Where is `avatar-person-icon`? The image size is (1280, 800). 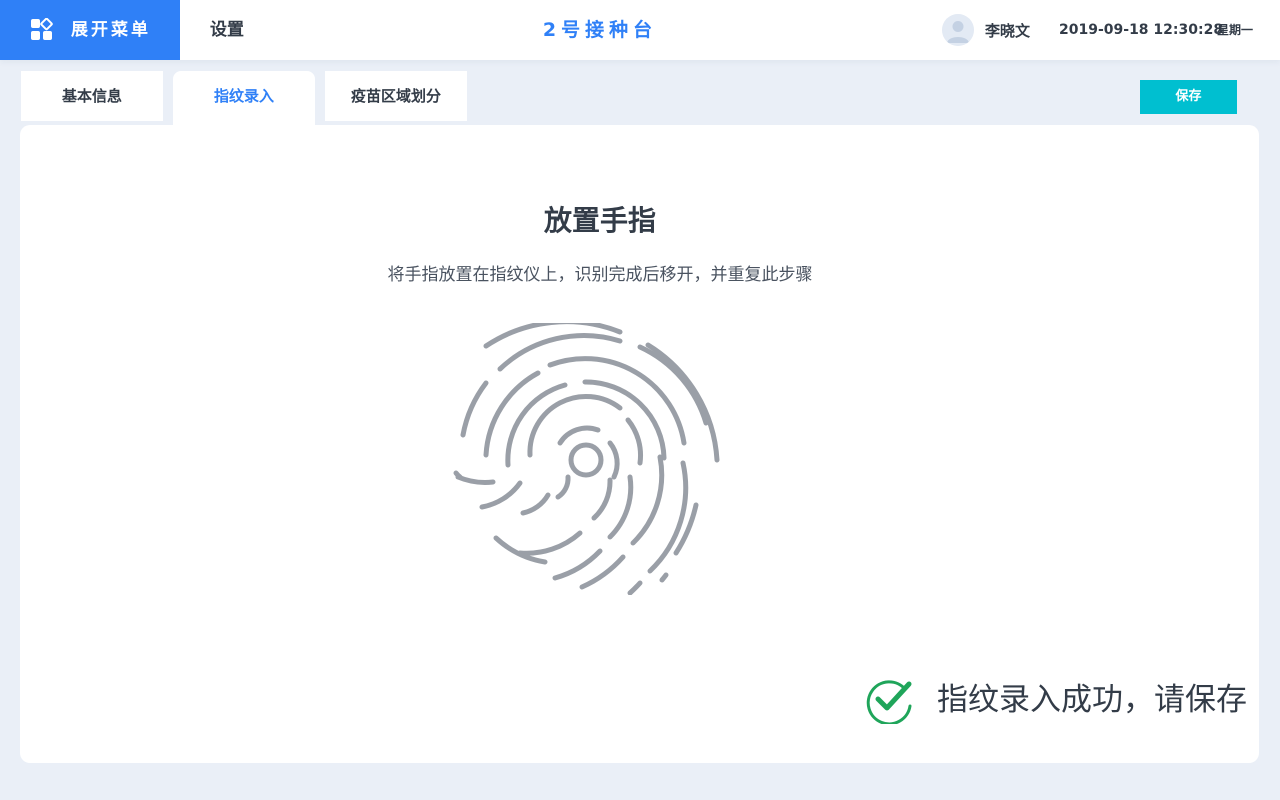 avatar-person-icon is located at coordinates (958, 30).